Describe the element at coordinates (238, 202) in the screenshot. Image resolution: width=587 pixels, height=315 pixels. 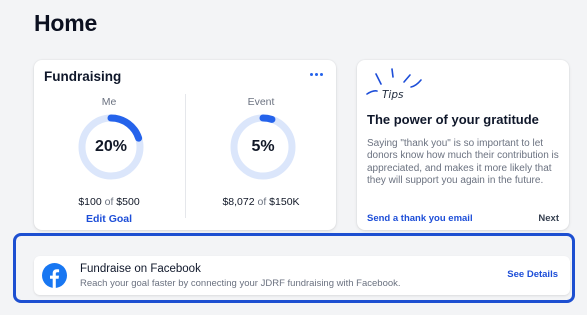
I see `event-raised: $8,072` at that location.